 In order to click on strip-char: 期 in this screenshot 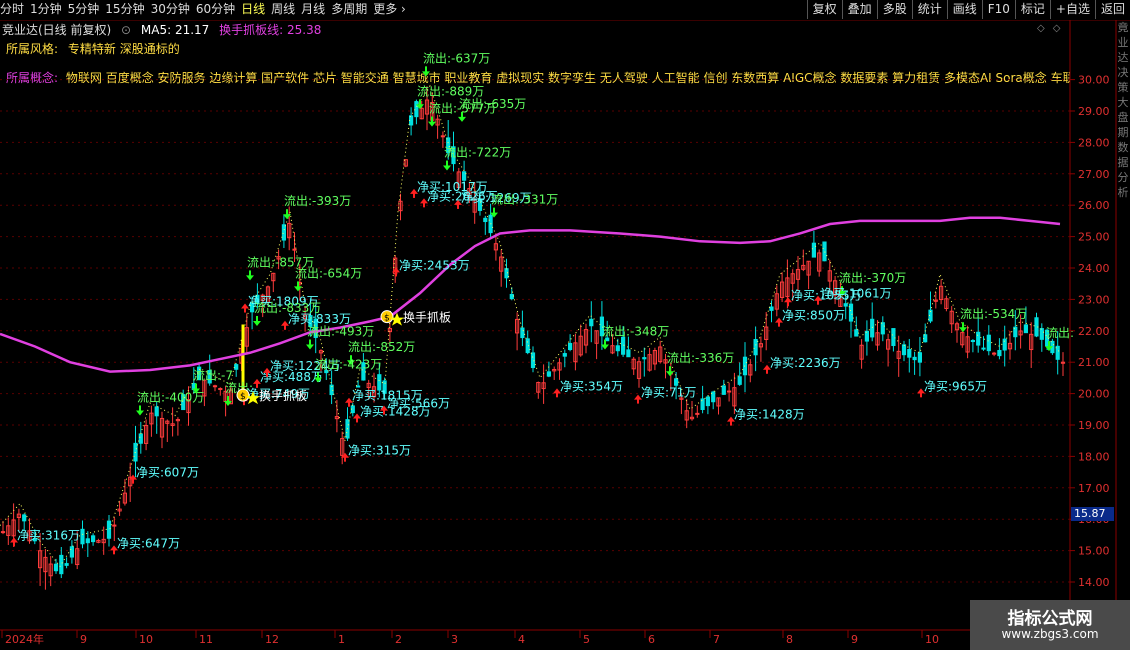, I will do `click(1123, 132)`.